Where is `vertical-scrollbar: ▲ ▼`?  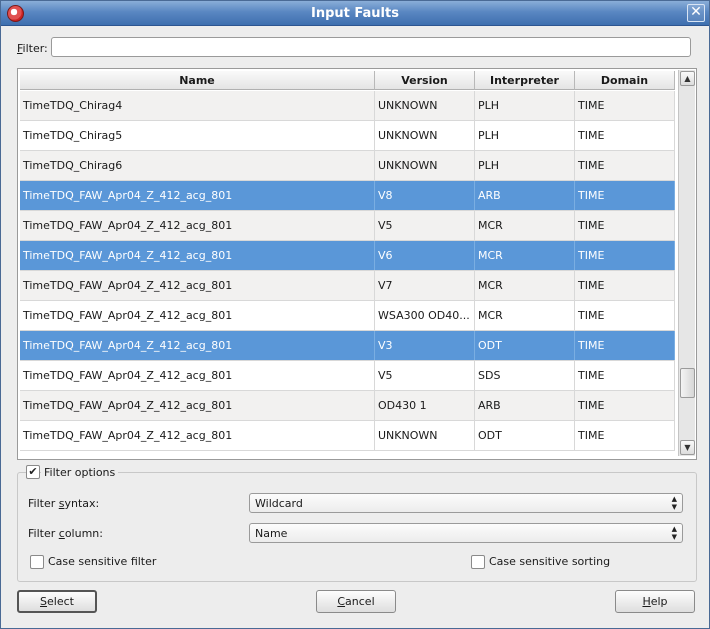 vertical-scrollbar: ▲ ▼ is located at coordinates (686, 263).